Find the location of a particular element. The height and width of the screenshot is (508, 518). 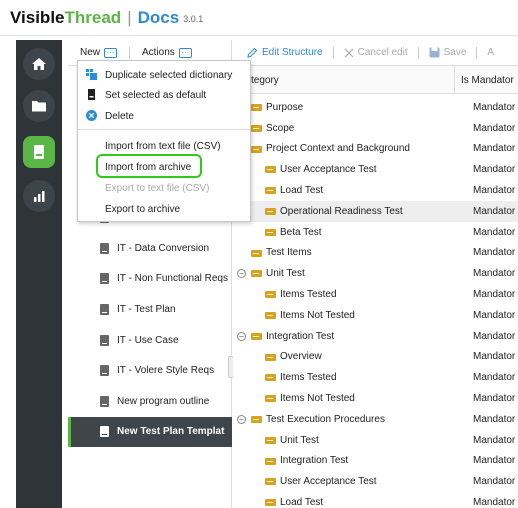

dictionary-item: New Test Plan Templat is located at coordinates (150, 431).